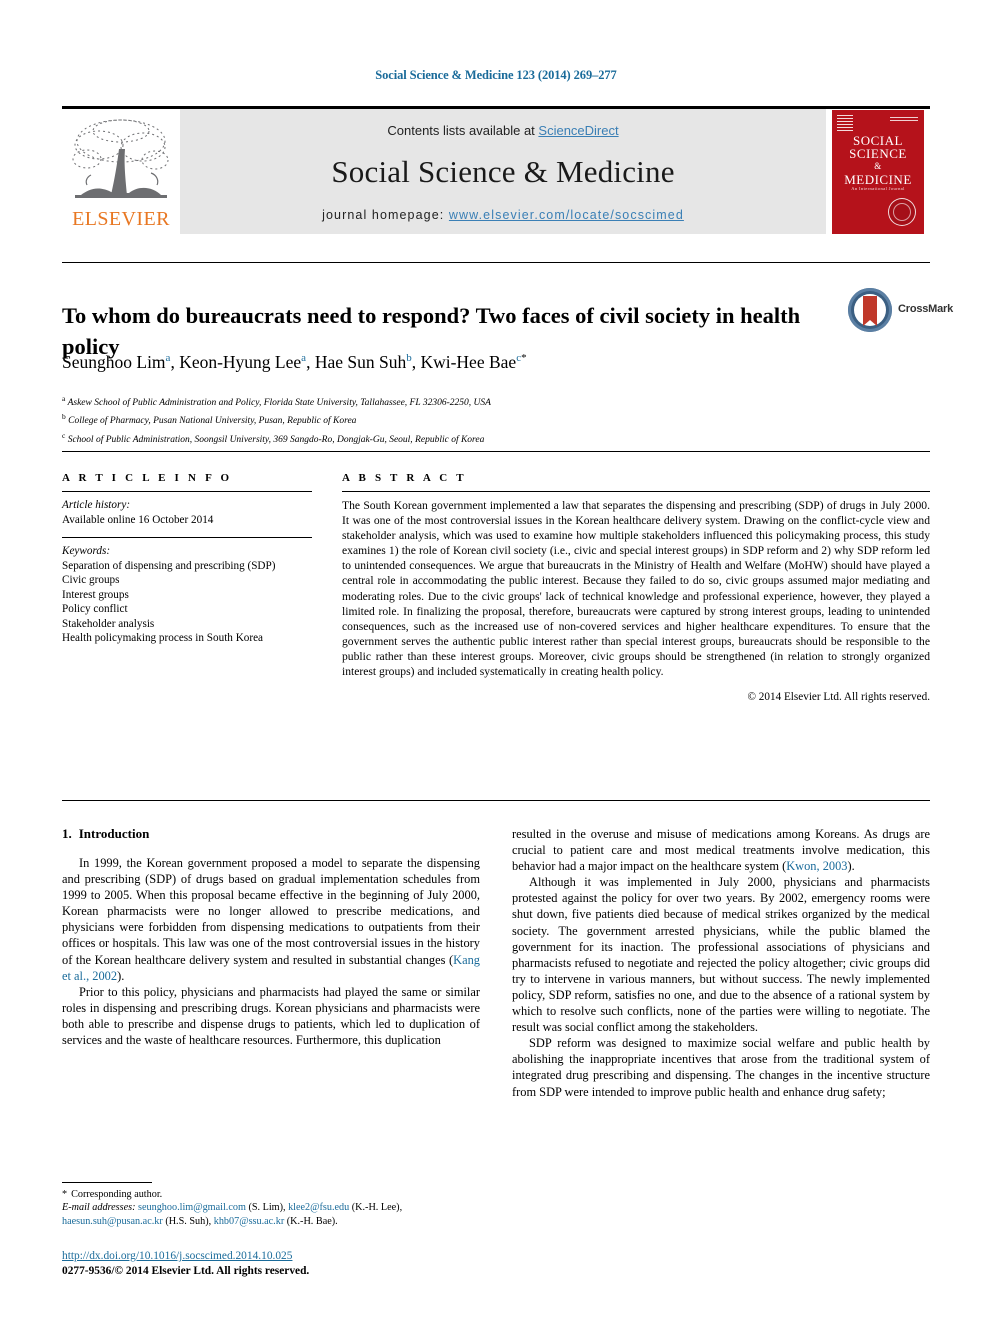 The image size is (992, 1323). What do you see at coordinates (64, 417) in the screenshot?
I see `affiliation-marker: b` at bounding box center [64, 417].